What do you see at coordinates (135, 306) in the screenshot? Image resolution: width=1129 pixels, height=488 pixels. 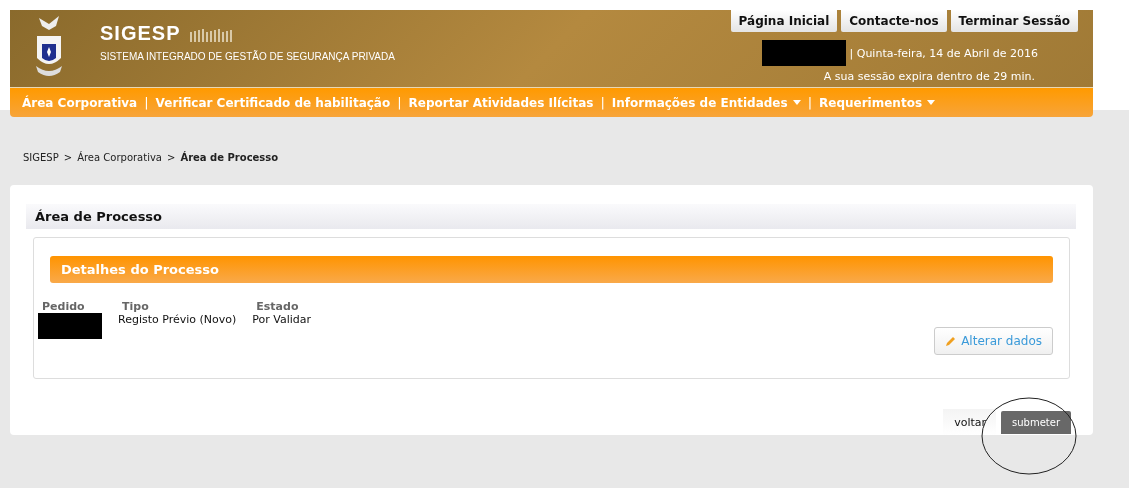 I see `field-label: Tipo` at bounding box center [135, 306].